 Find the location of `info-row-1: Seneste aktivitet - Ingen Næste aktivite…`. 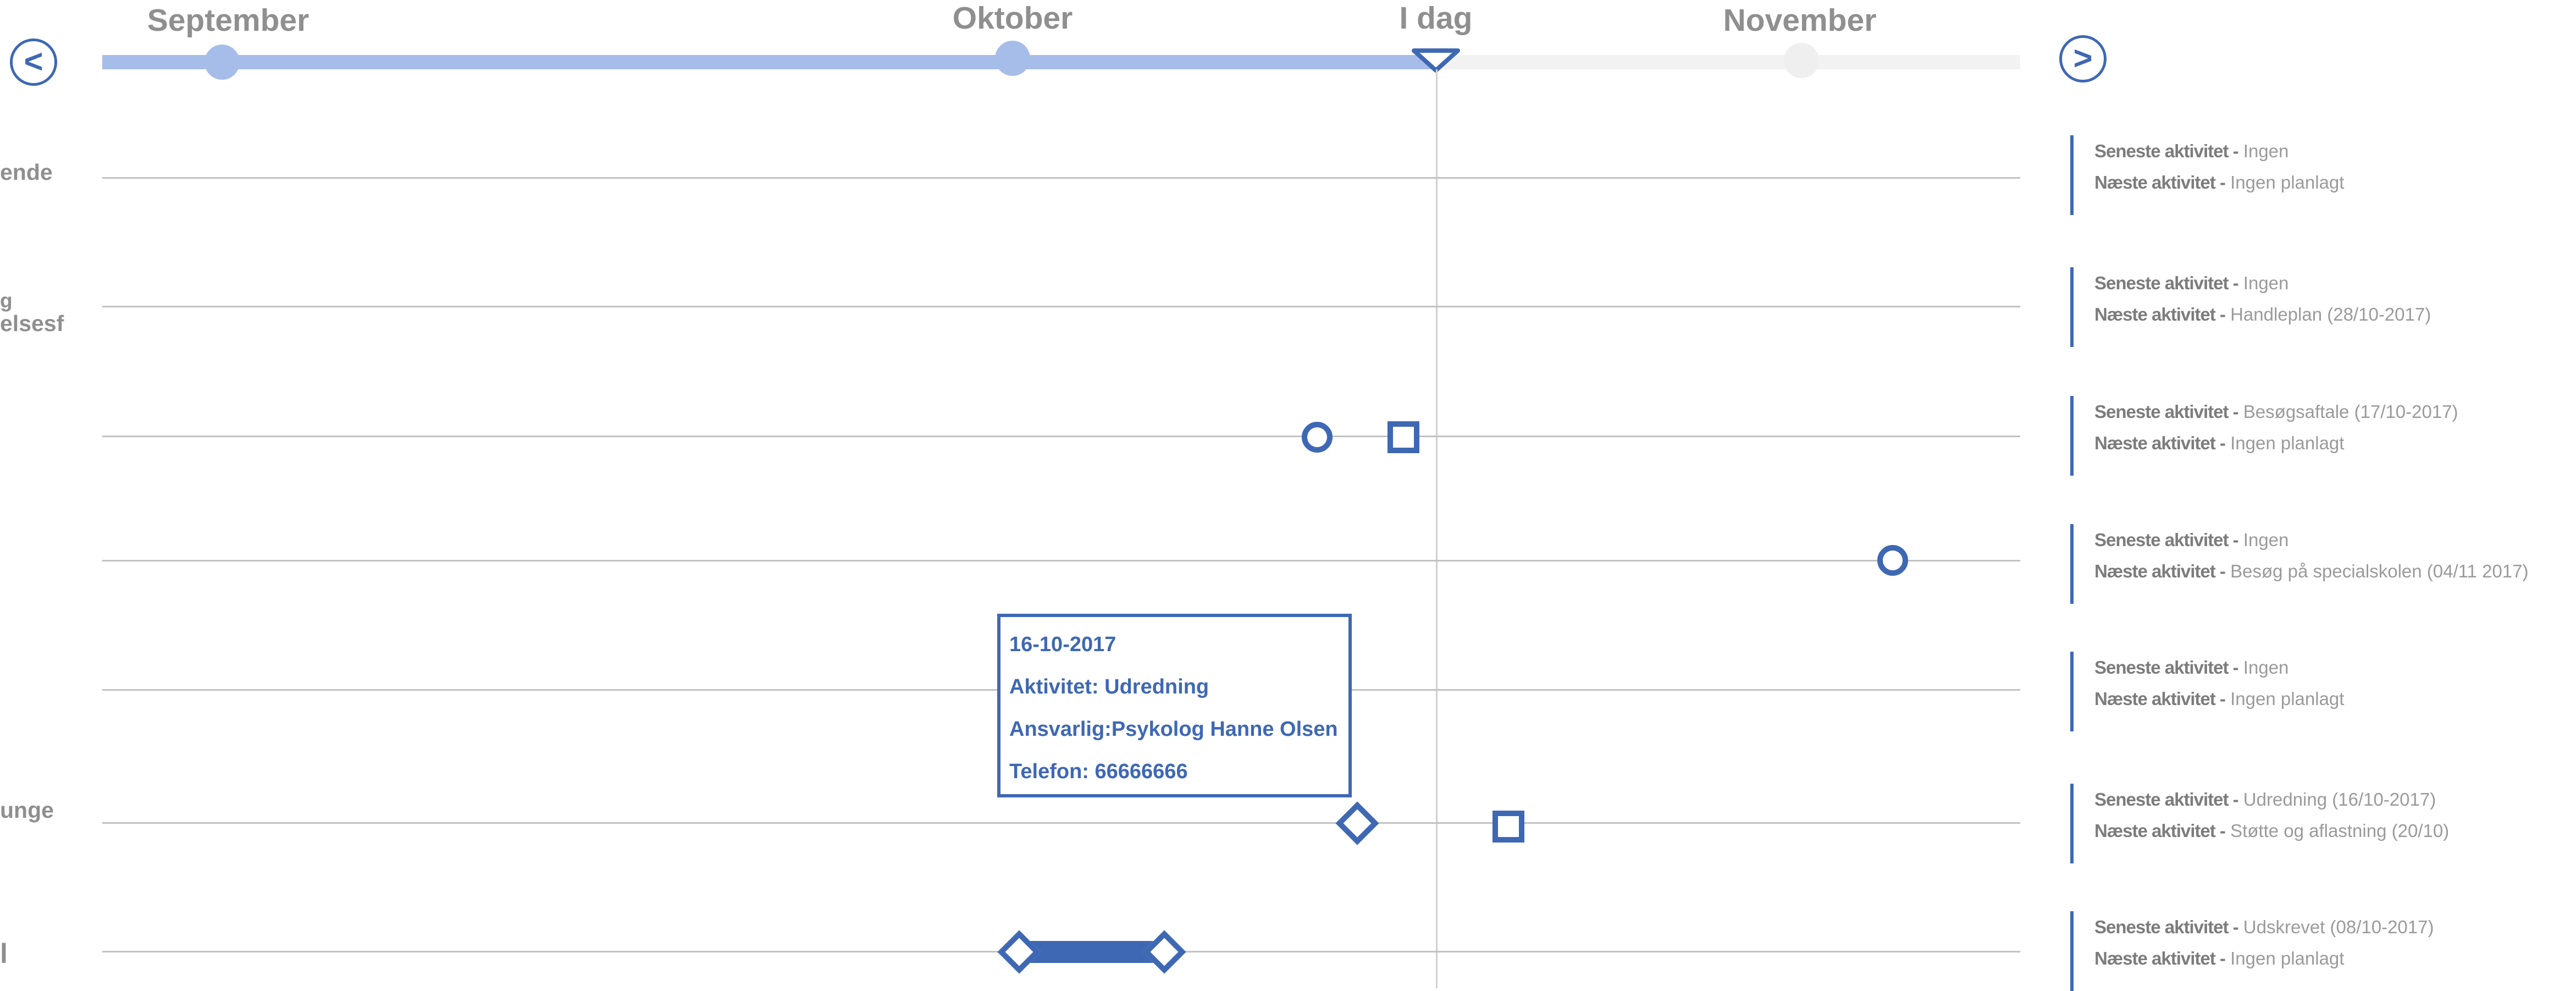

info-row-1: Seneste aktivitet - Ingen Næste aktivite… is located at coordinates (2207, 175).